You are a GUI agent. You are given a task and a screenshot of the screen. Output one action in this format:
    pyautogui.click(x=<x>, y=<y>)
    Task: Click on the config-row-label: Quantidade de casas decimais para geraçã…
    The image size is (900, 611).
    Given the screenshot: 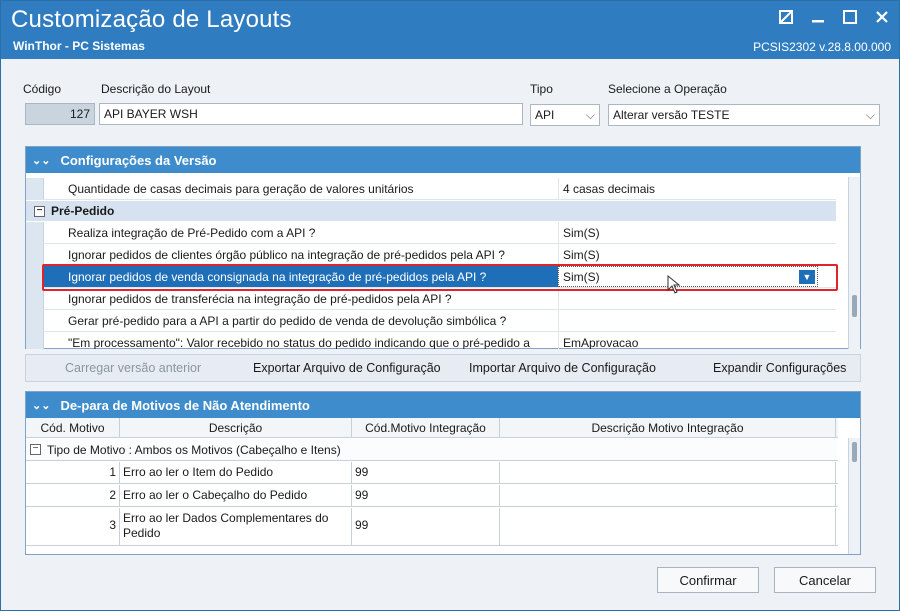 What is the action you would take?
    pyautogui.click(x=241, y=188)
    